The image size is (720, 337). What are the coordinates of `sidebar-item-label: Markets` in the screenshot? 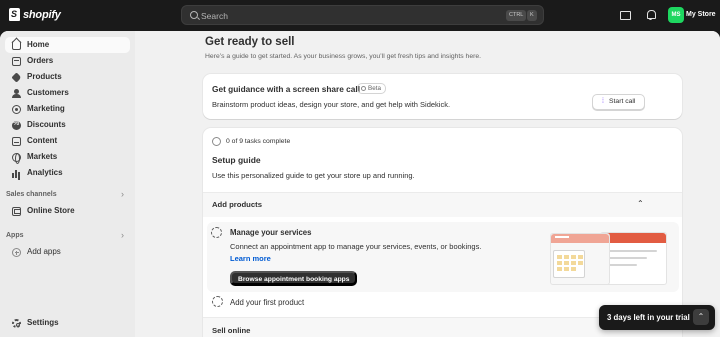 It's located at (42, 156).